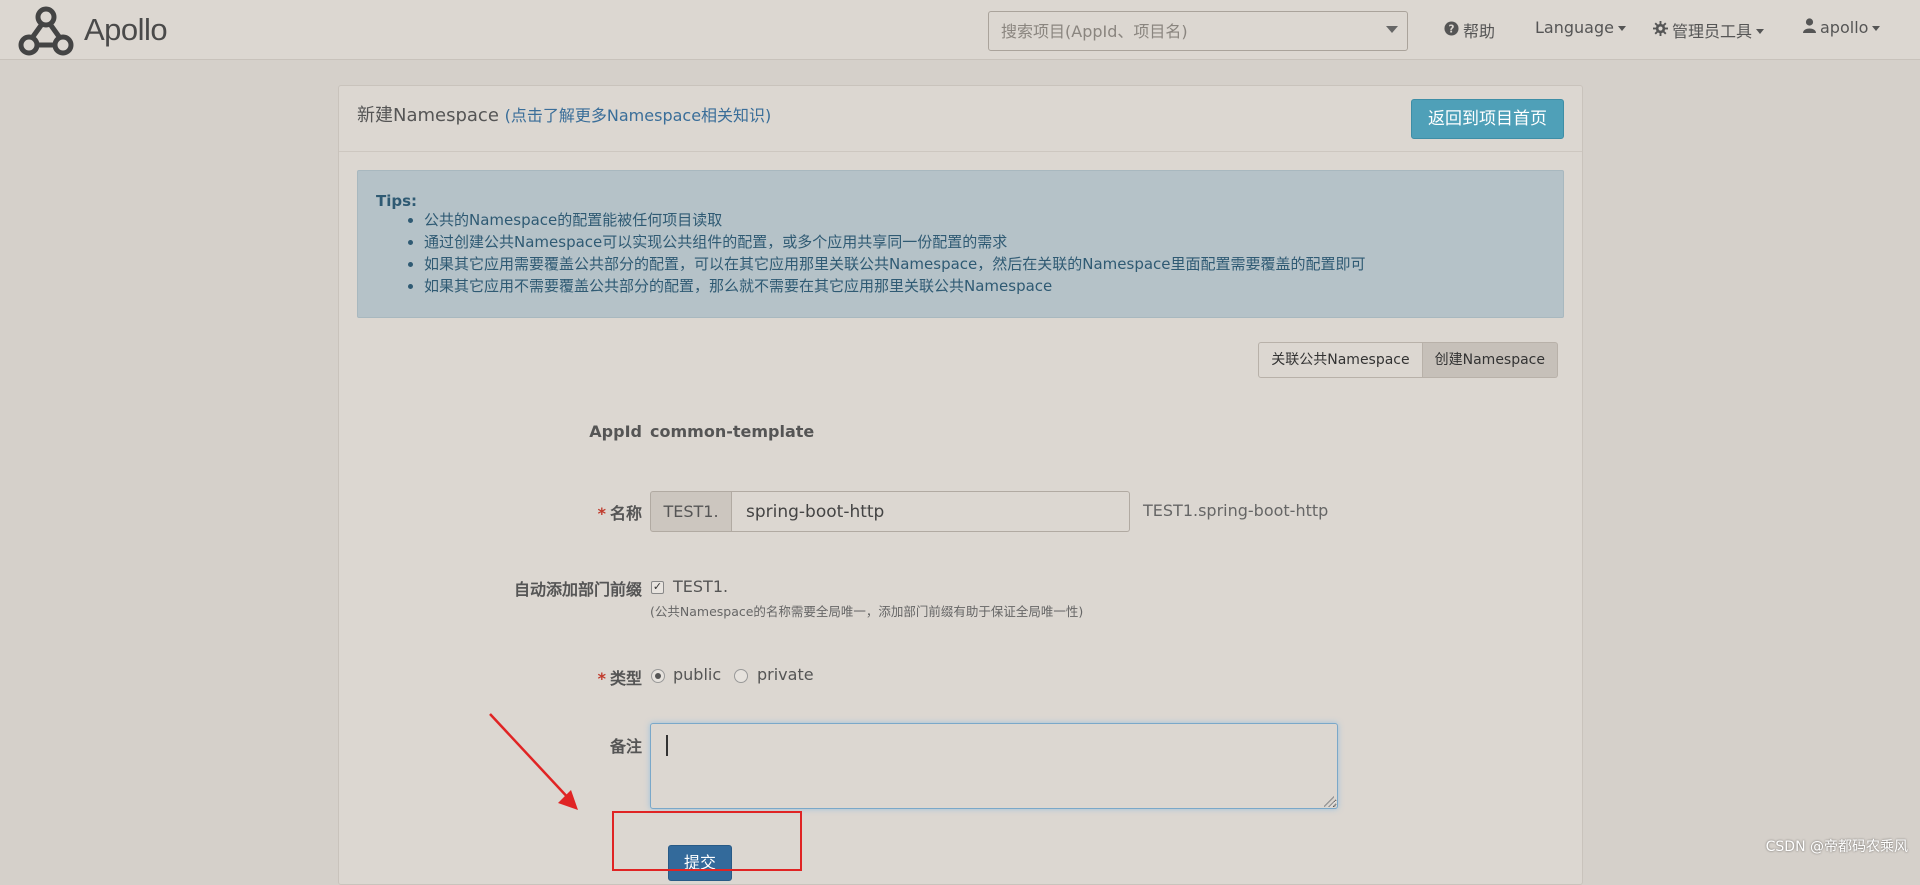  Describe the element at coordinates (867, 611) in the screenshot. I see `auto-prefix-help: (公共Namespace的名称需要全局唯一，添加部门前缀有助于保证全局唯一性)` at that location.